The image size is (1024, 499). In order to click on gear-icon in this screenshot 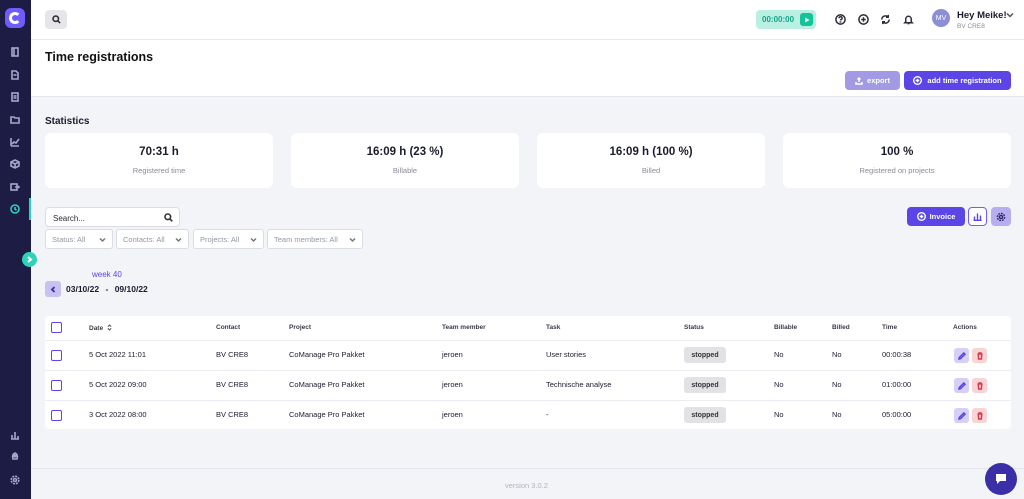, I will do `click(1001, 216)`.